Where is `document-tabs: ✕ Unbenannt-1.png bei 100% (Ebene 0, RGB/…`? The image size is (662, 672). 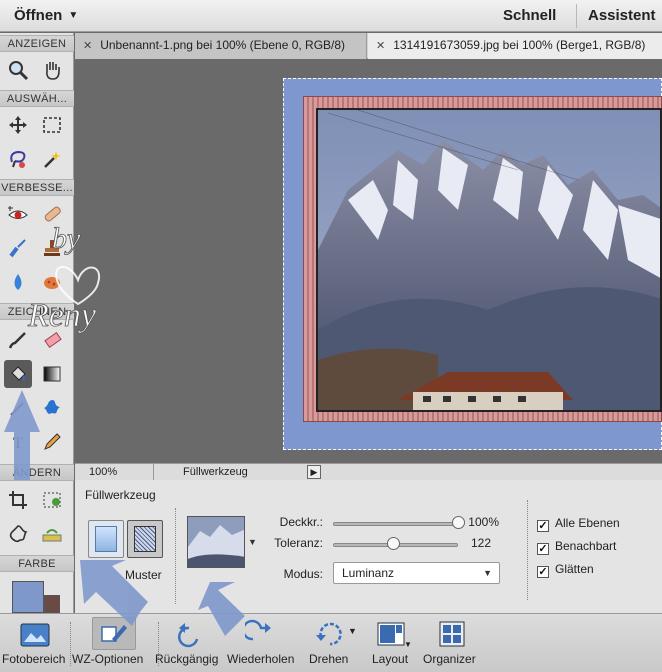
document-tabs: ✕ Unbenannt-1.png bei 100% (Ebene 0, RGB/… is located at coordinates (368, 46).